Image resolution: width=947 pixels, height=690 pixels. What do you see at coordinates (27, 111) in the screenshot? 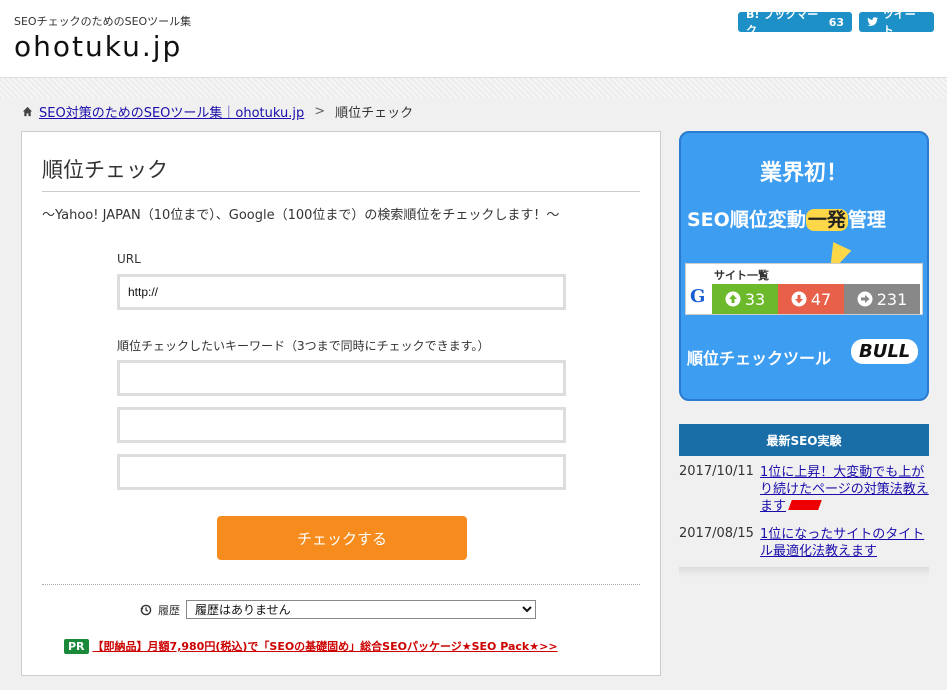
I see `home-icon` at bounding box center [27, 111].